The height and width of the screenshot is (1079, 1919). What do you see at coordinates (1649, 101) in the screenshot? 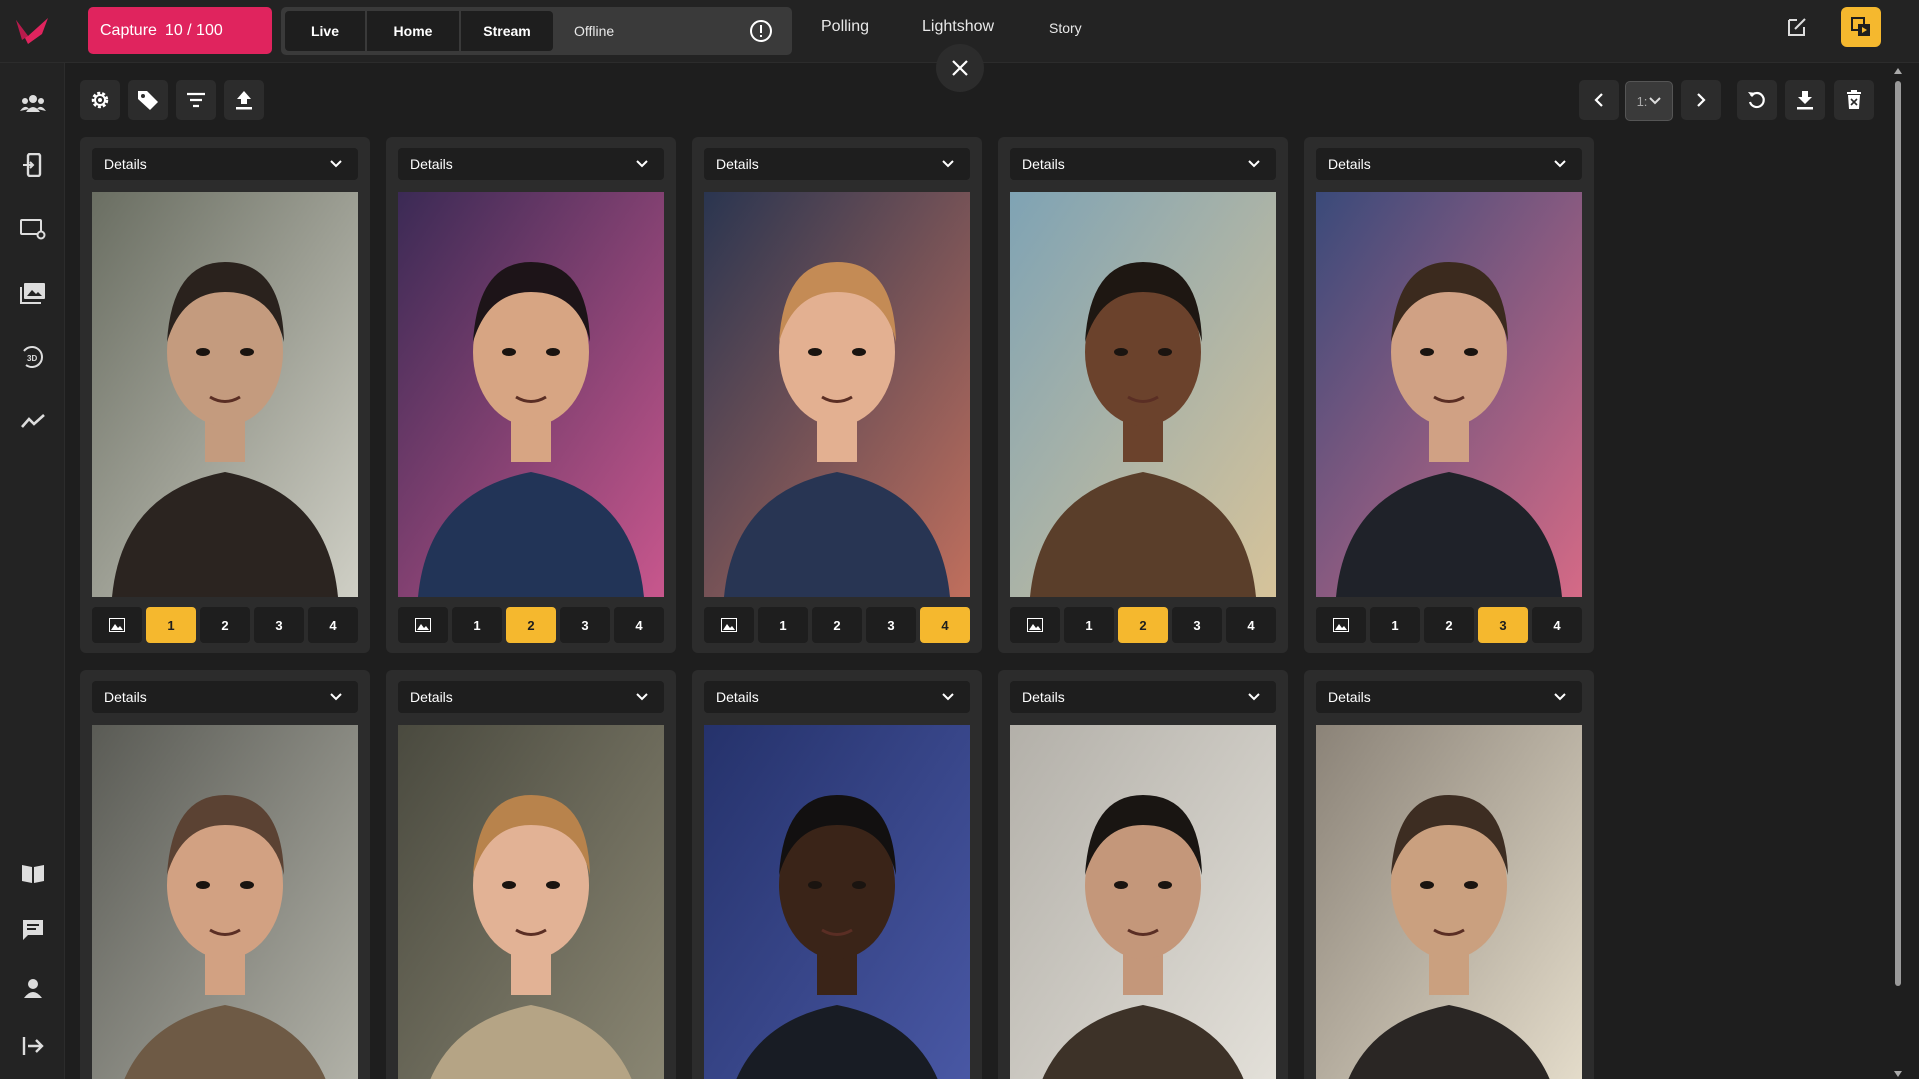
I see `page-select: 1:` at bounding box center [1649, 101].